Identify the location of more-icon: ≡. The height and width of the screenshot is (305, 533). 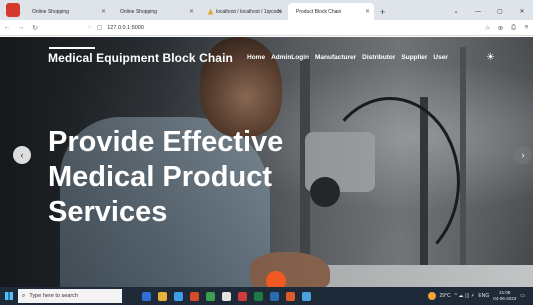
(526, 28).